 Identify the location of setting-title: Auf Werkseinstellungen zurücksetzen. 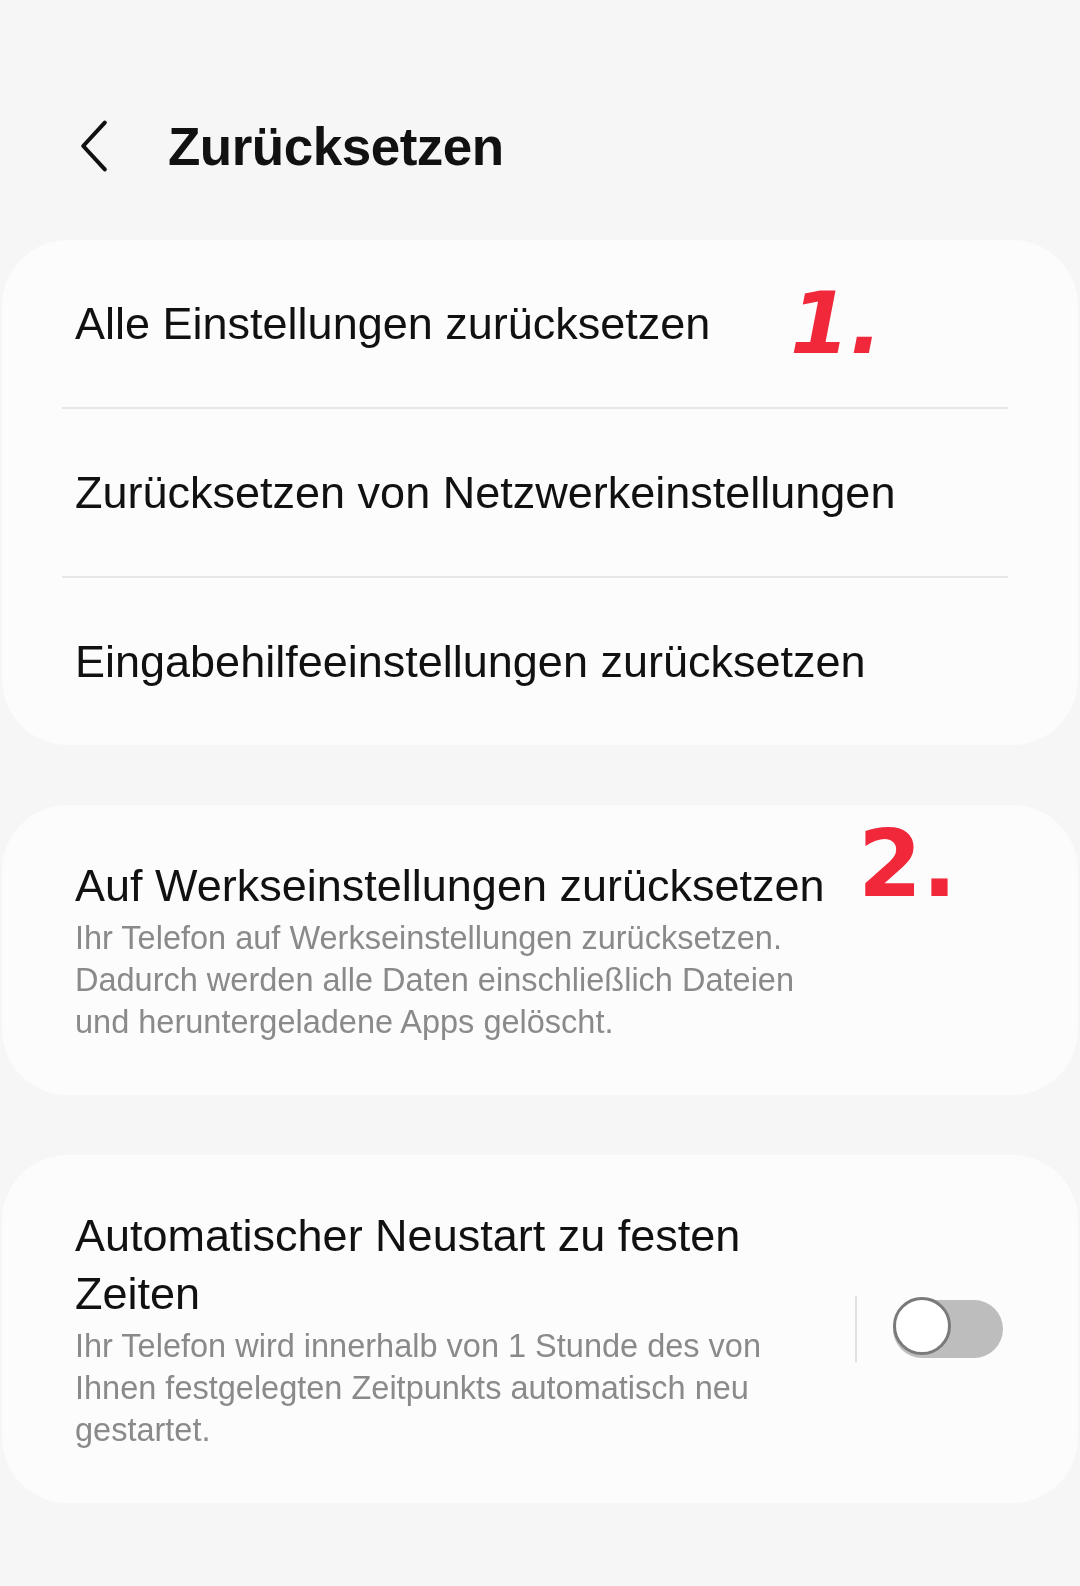
(450, 886).